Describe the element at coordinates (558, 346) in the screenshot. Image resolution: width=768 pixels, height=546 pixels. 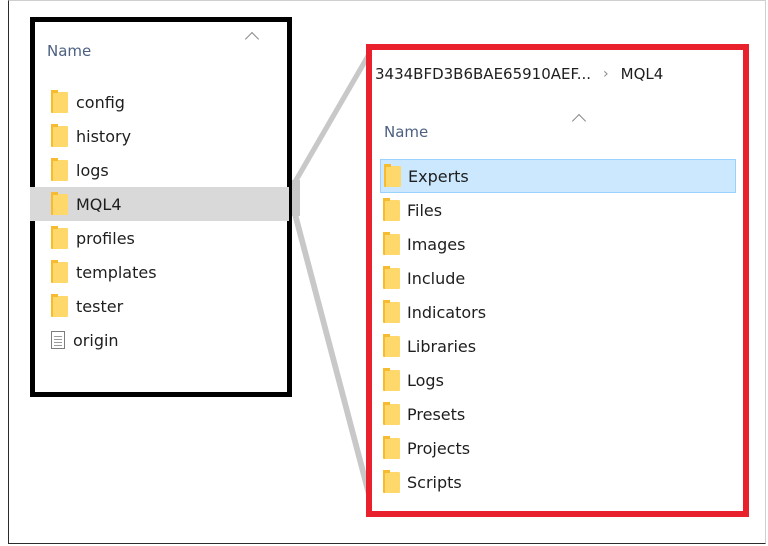
I see `right-item-libraries: Libraries` at that location.